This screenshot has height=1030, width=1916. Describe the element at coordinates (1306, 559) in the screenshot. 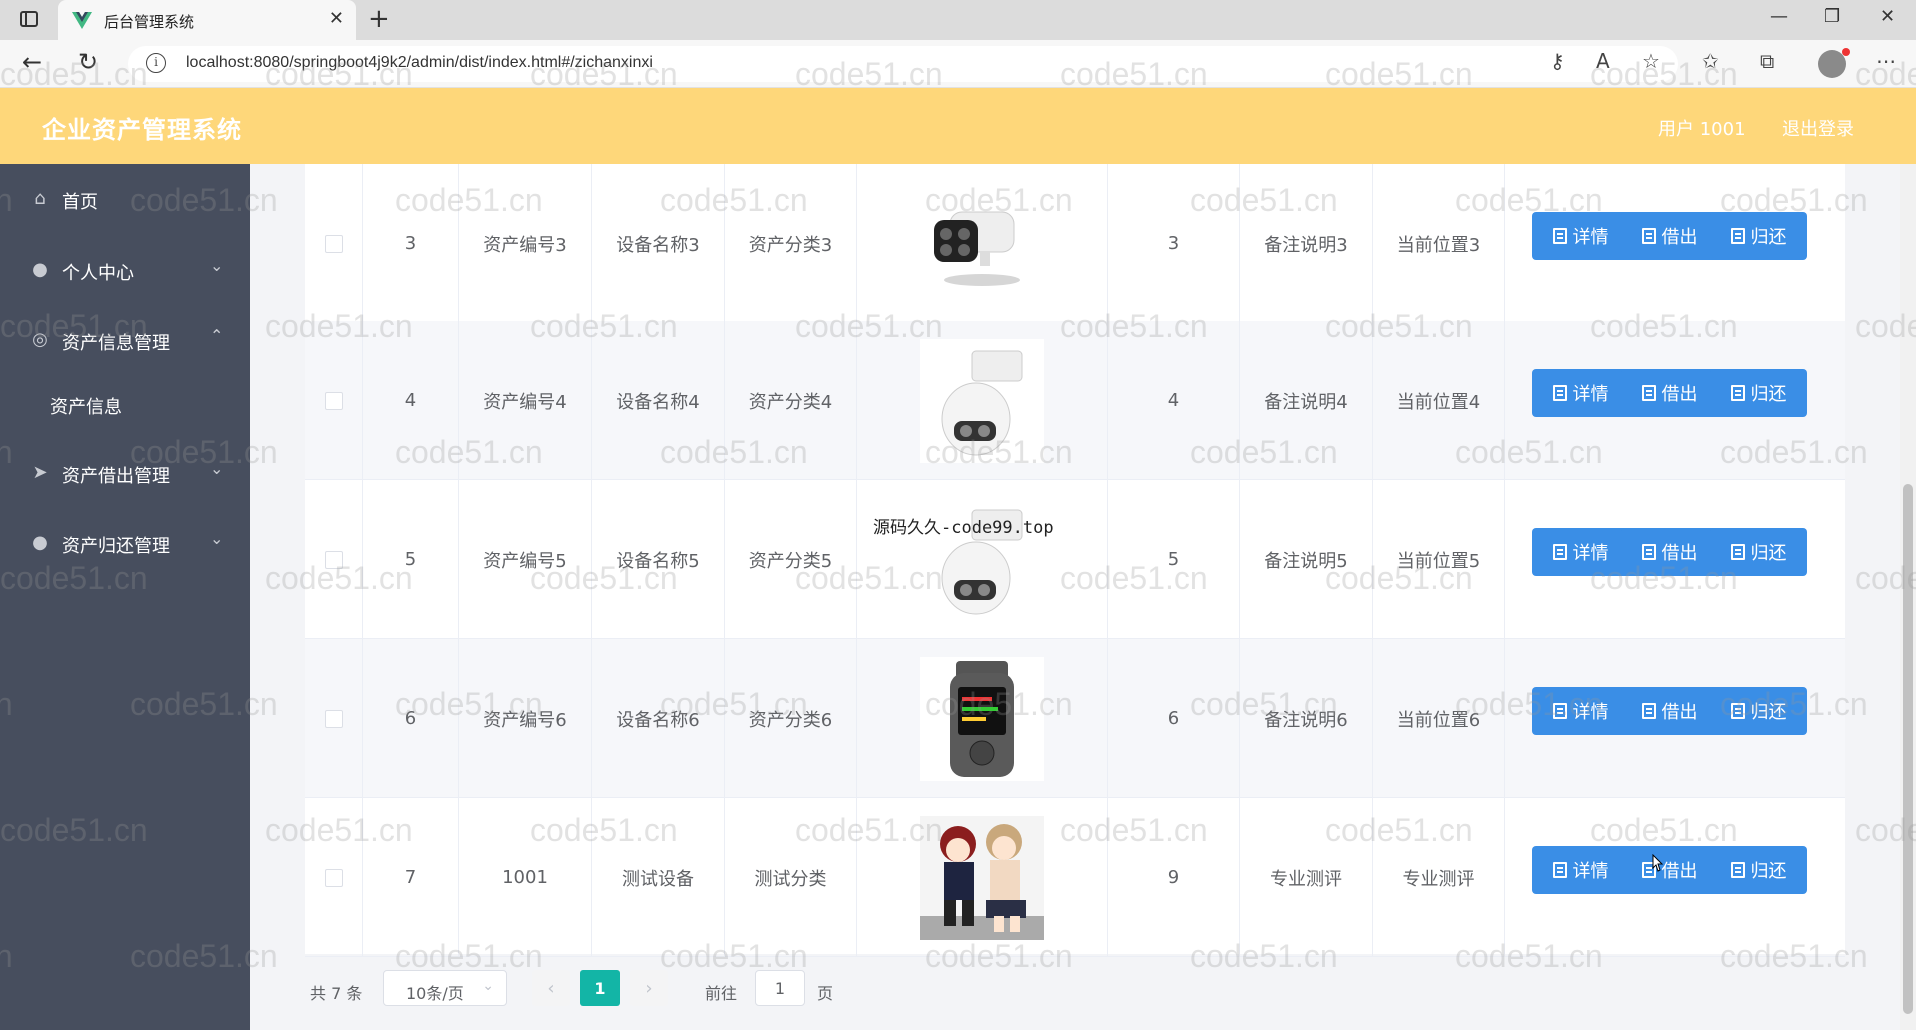

I see `cell-remark: 备注说明5` at that location.